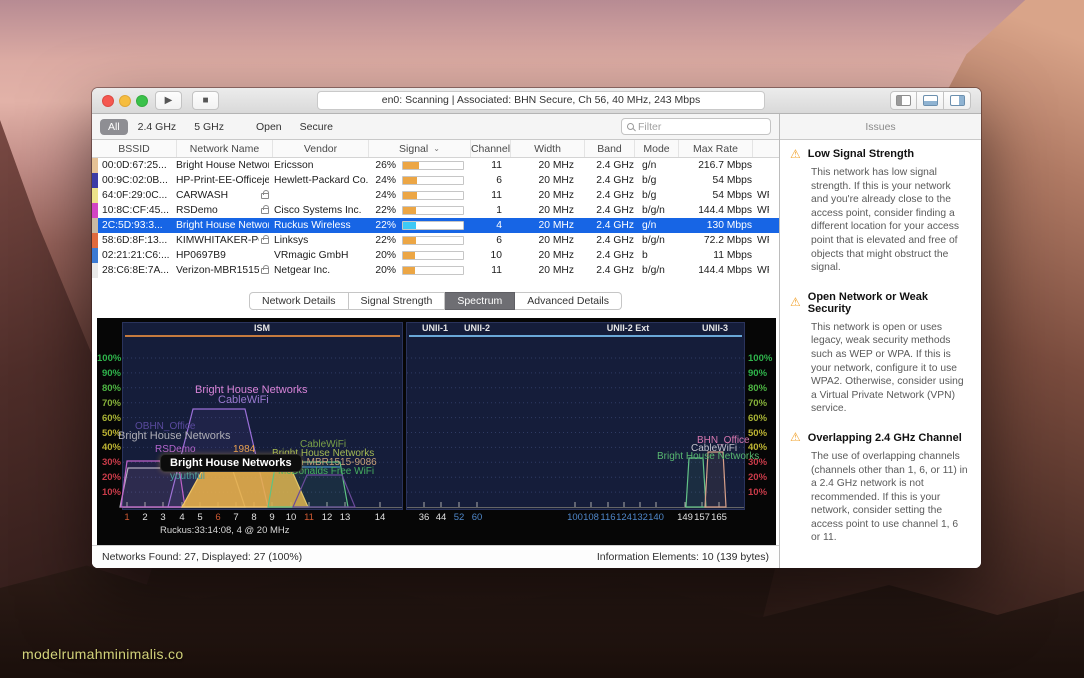 This screenshot has width=1084, height=678. I want to click on cell-vendor: Ruckus Wireless, so click(312, 225).